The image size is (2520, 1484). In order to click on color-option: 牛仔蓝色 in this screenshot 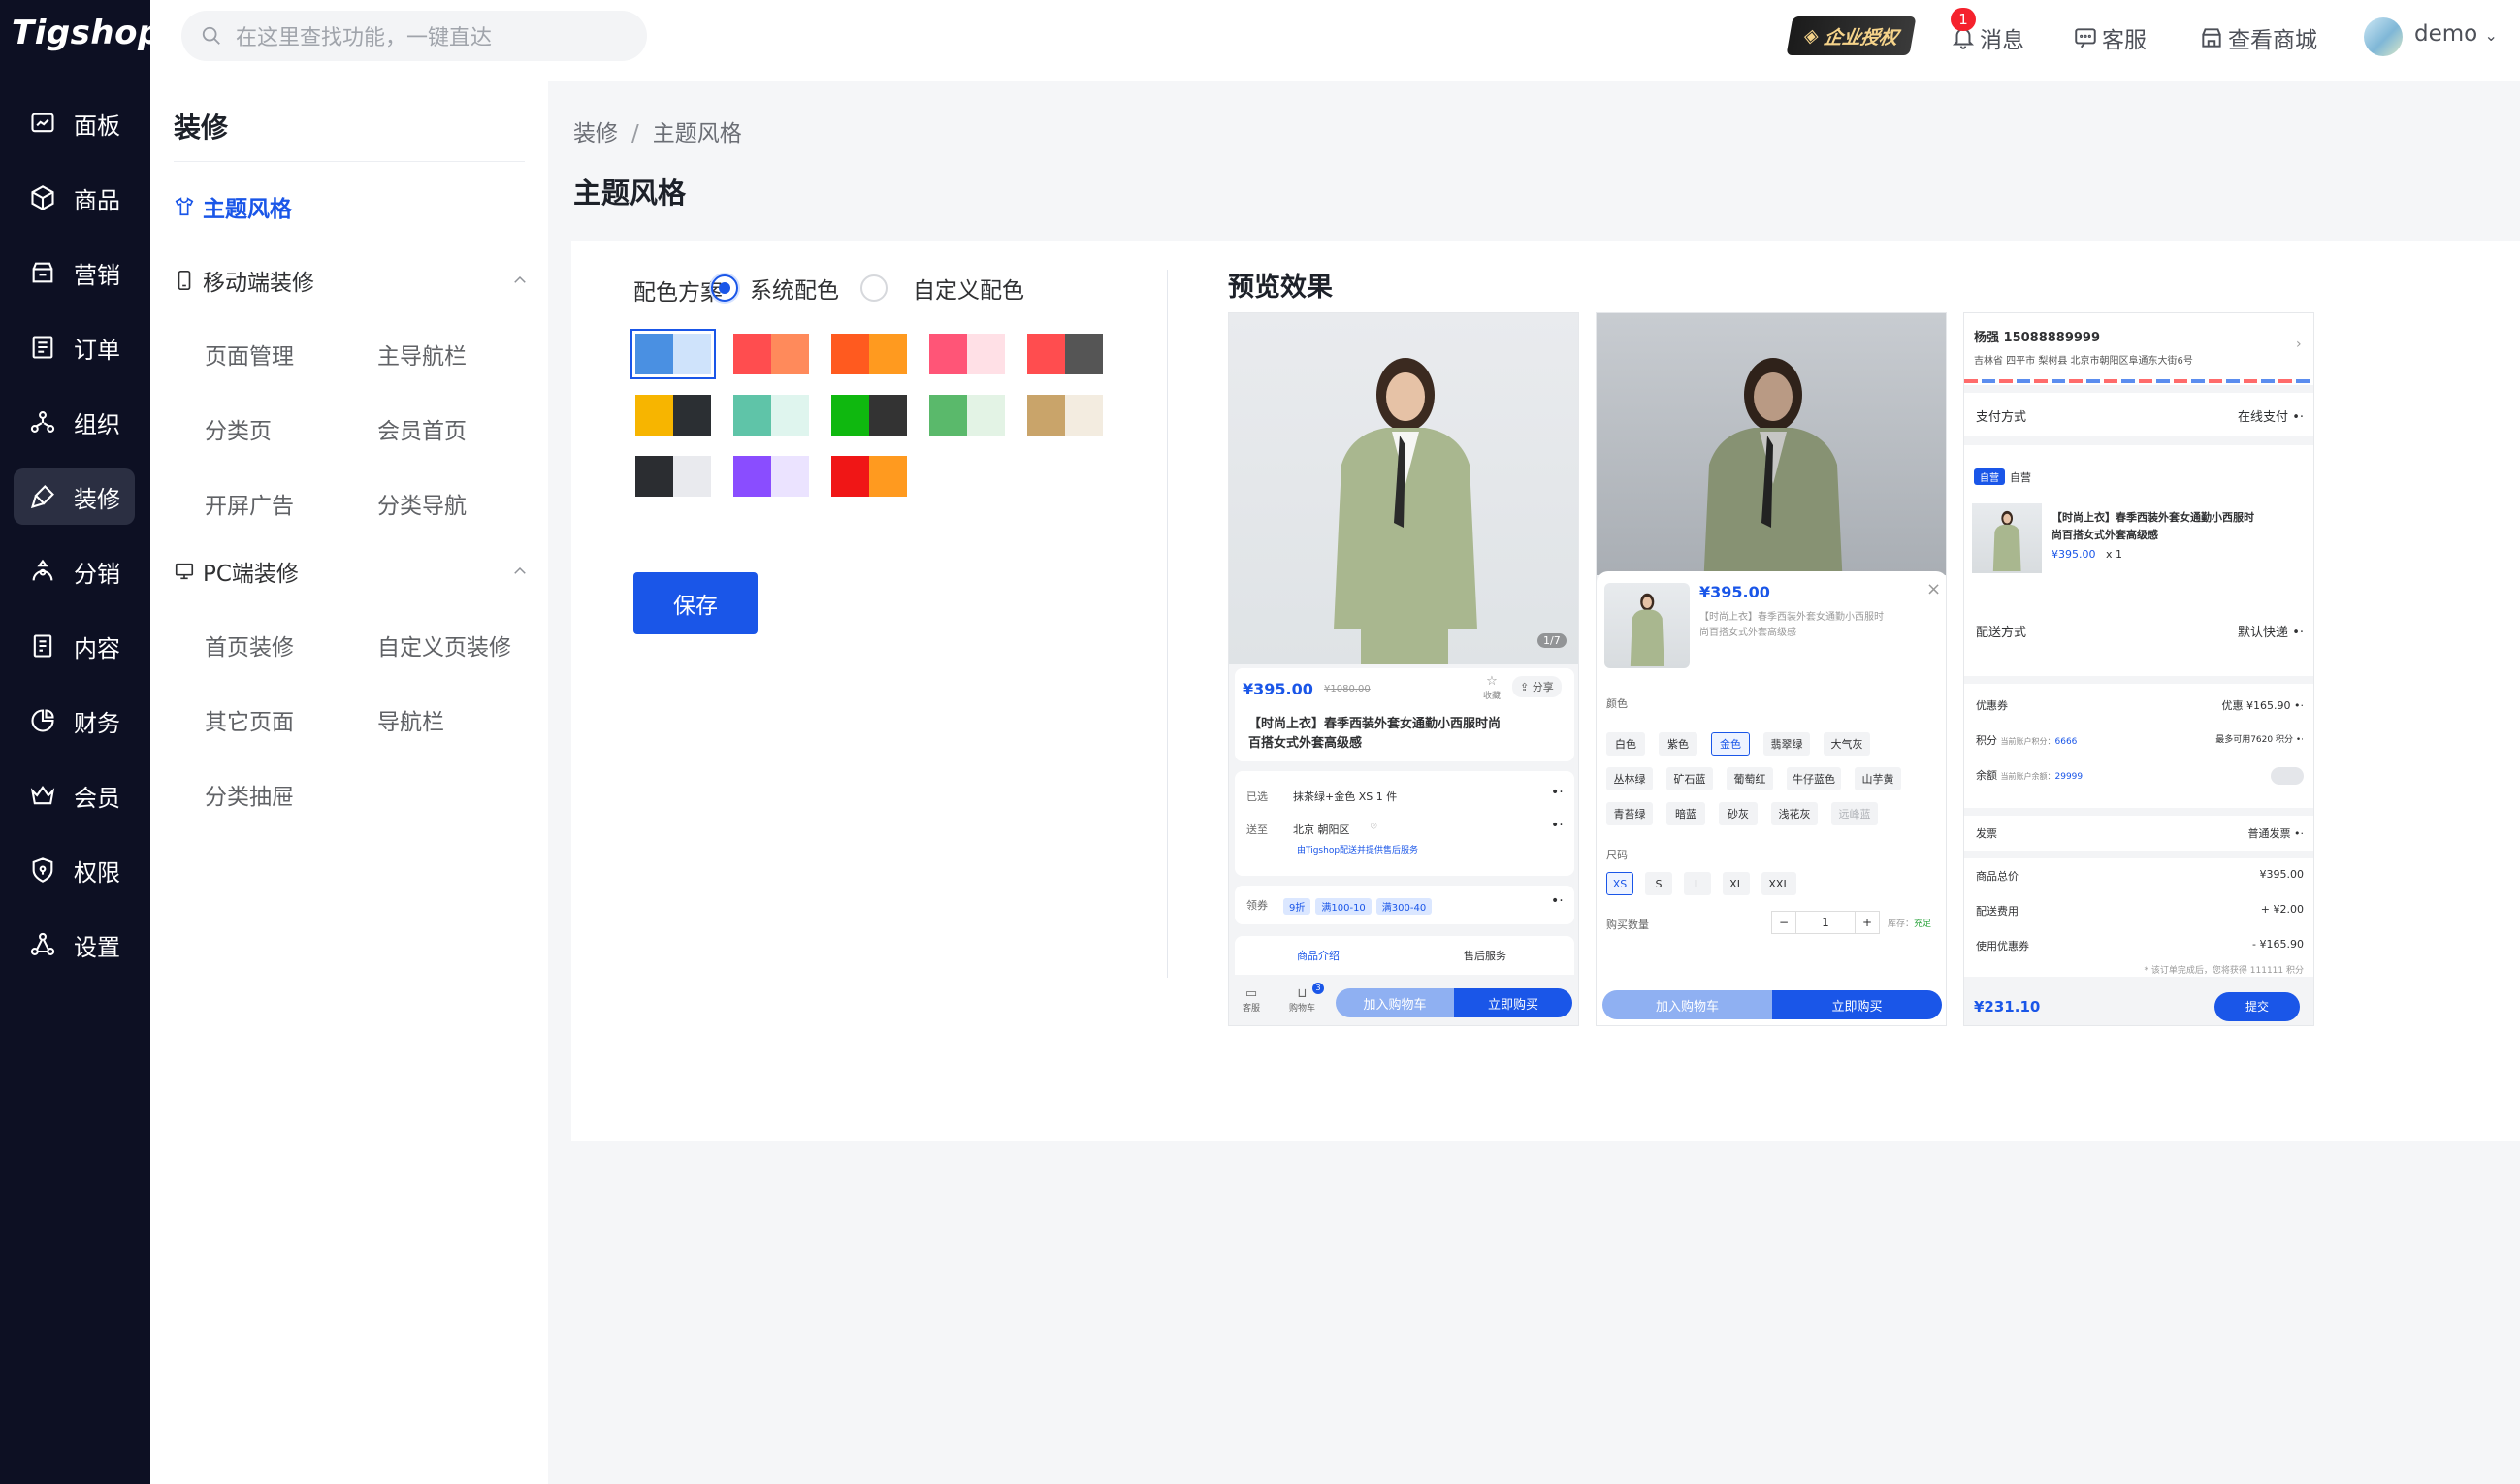, I will do `click(1814, 778)`.